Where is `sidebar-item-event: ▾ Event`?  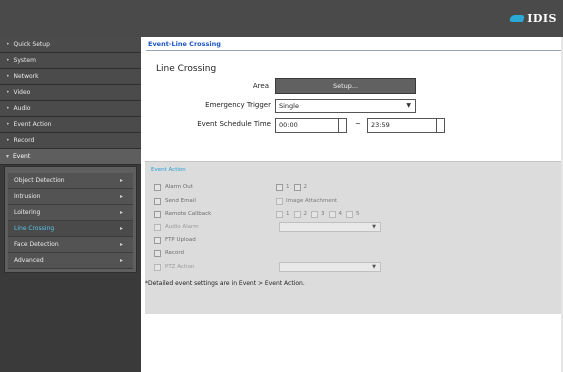 sidebar-item-event: ▾ Event is located at coordinates (70, 157).